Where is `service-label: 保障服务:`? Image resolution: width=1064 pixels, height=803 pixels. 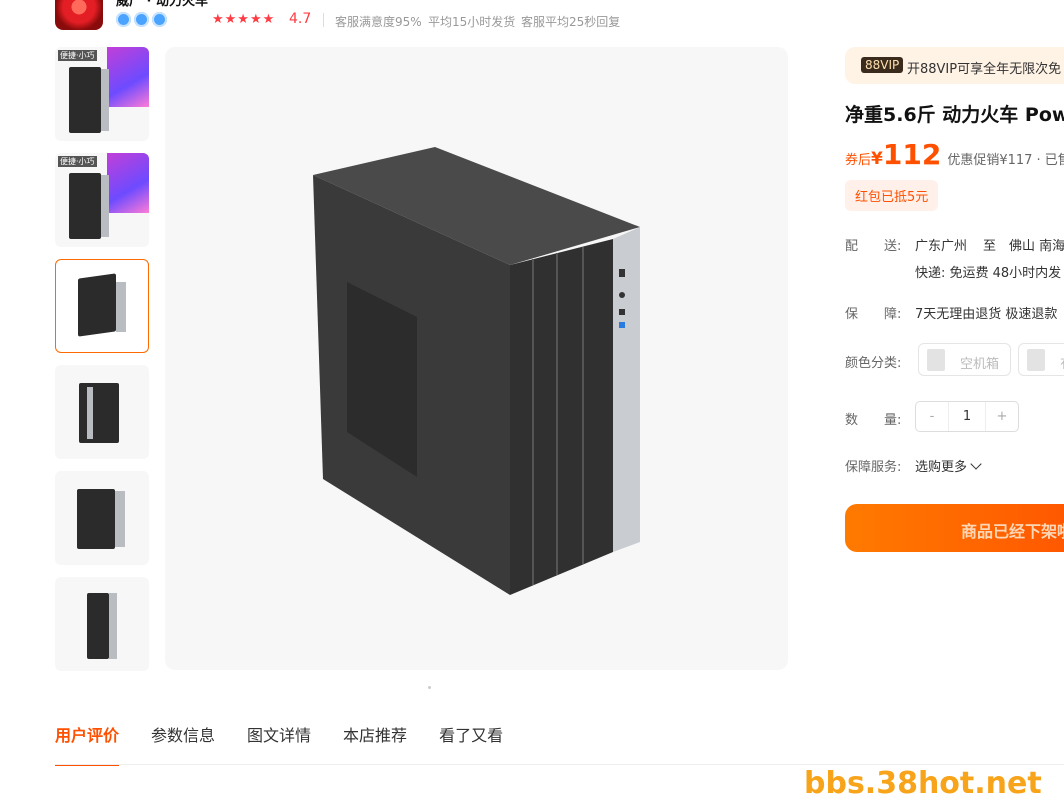 service-label: 保障服务: is located at coordinates (873, 467).